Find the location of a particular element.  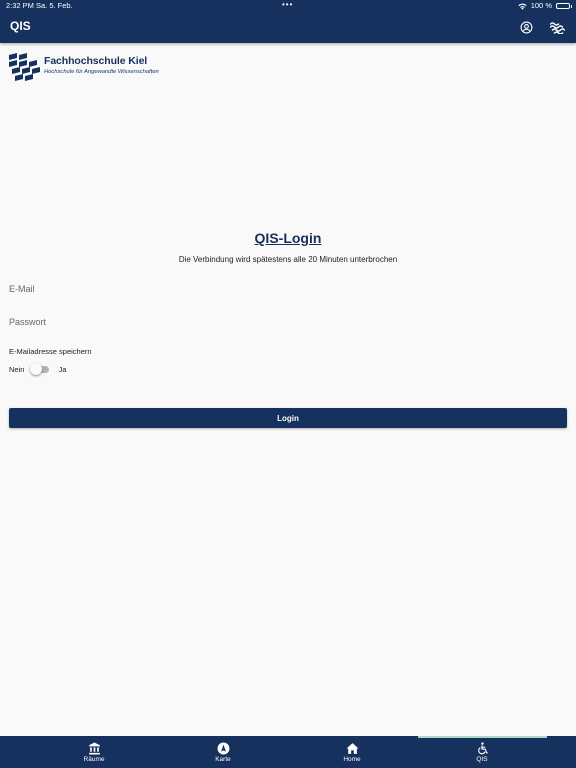

status-bar: 2:32 PM Sa. 5. Feb. ••• 100 % is located at coordinates (288, 6).